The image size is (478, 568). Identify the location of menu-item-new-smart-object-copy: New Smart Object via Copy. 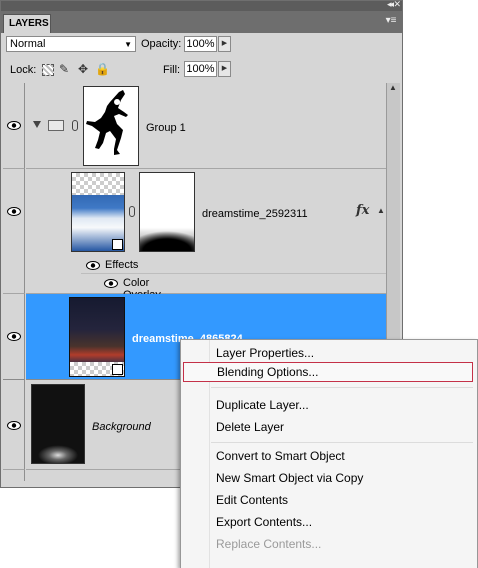
(328, 478).